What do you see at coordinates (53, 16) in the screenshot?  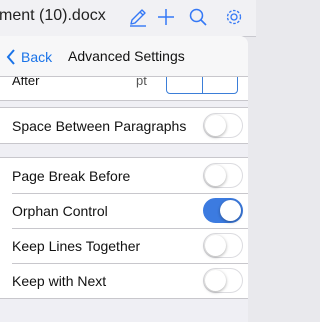 I see `document-title: ment (10).docx` at bounding box center [53, 16].